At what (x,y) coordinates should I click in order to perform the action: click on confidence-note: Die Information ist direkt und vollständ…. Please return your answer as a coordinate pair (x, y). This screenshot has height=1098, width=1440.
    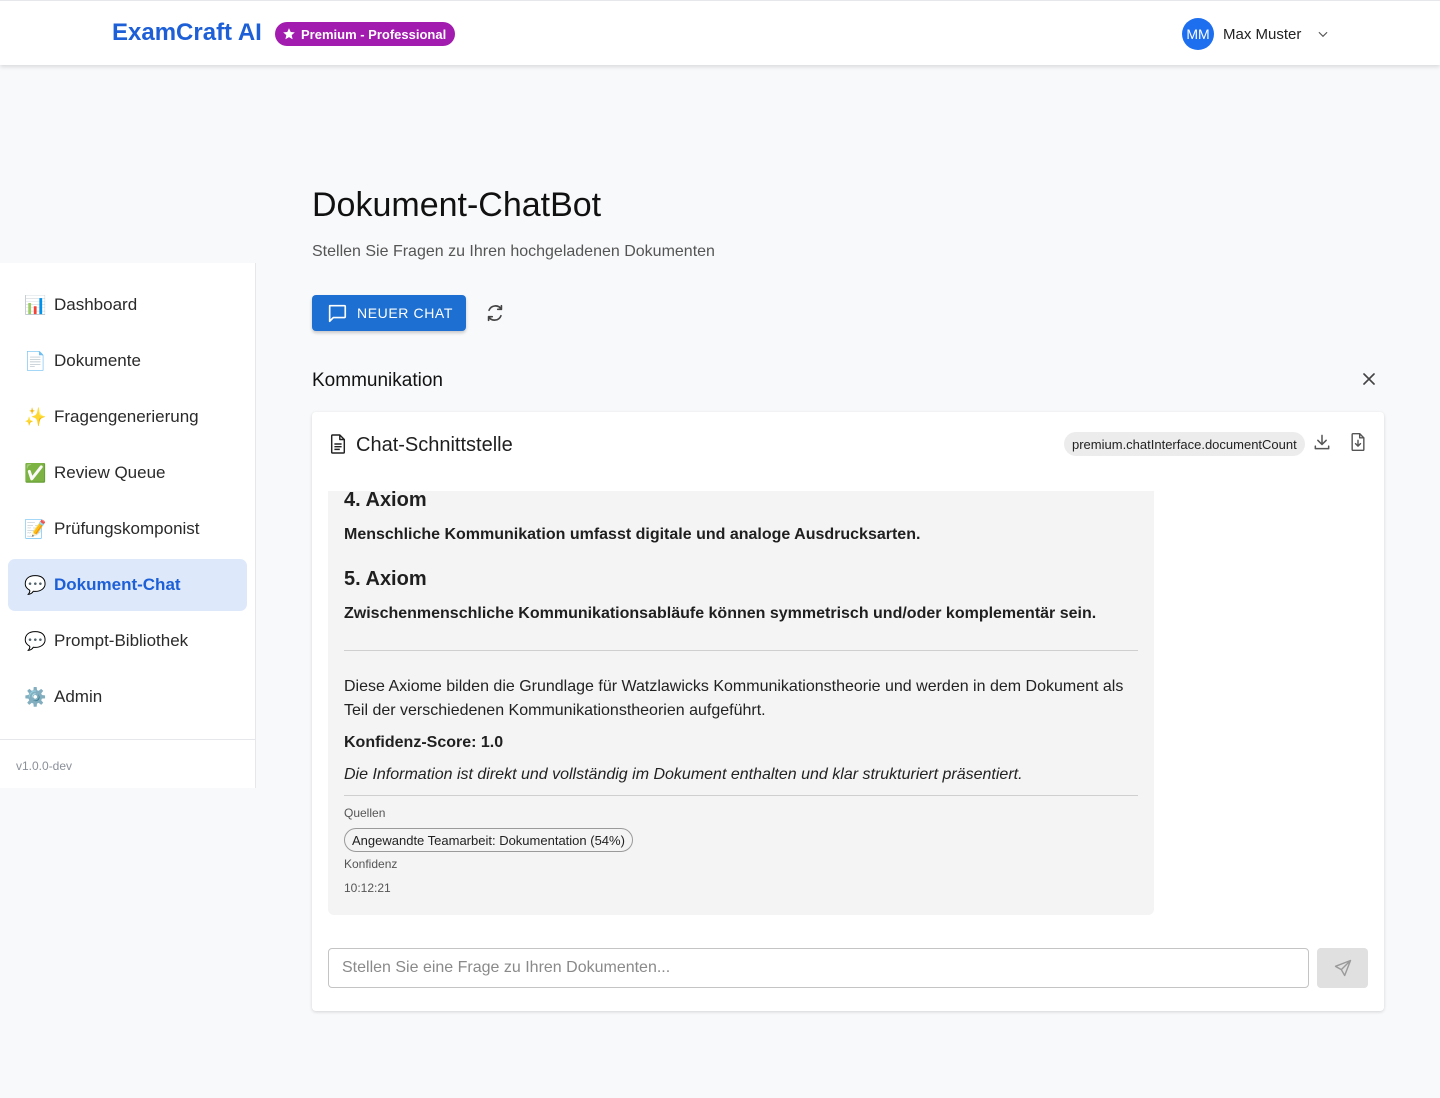
    Looking at the image, I should click on (683, 774).